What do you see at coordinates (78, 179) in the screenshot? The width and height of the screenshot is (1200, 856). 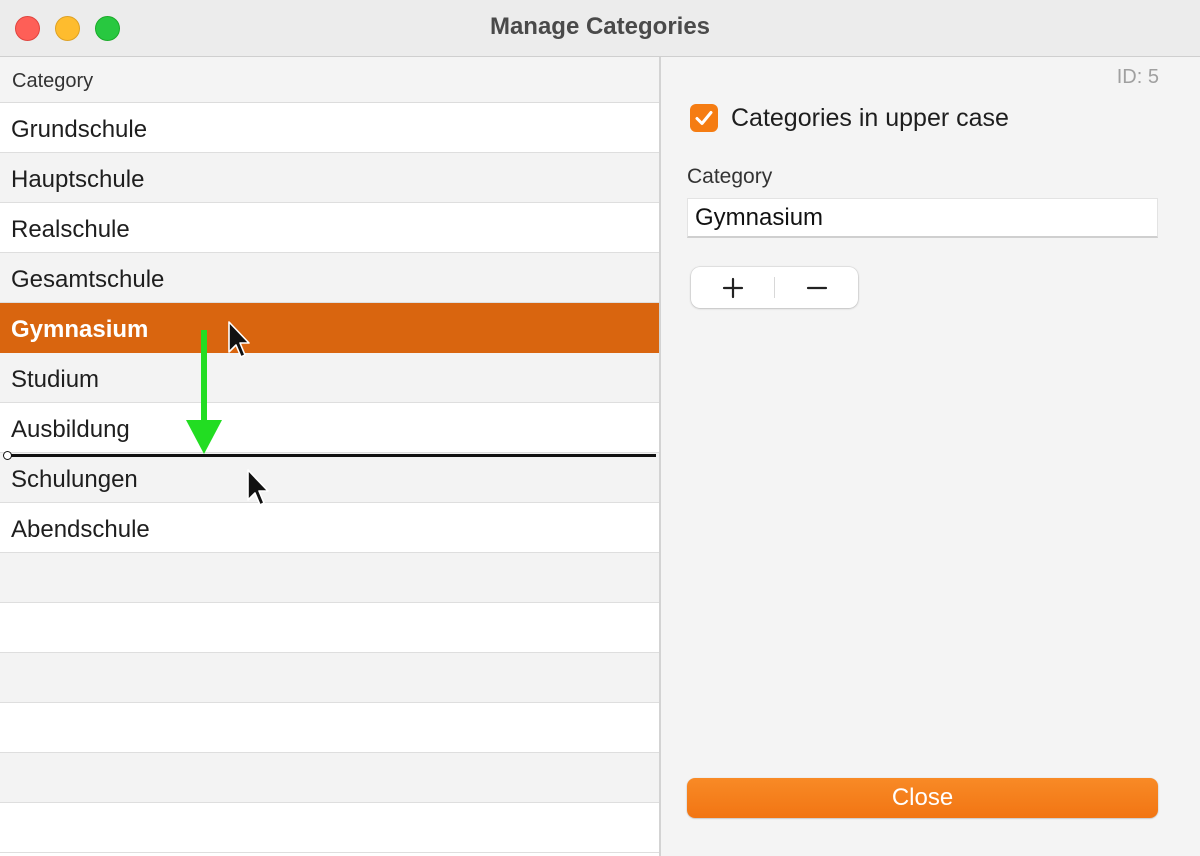 I see `row-label: Hauptschule` at bounding box center [78, 179].